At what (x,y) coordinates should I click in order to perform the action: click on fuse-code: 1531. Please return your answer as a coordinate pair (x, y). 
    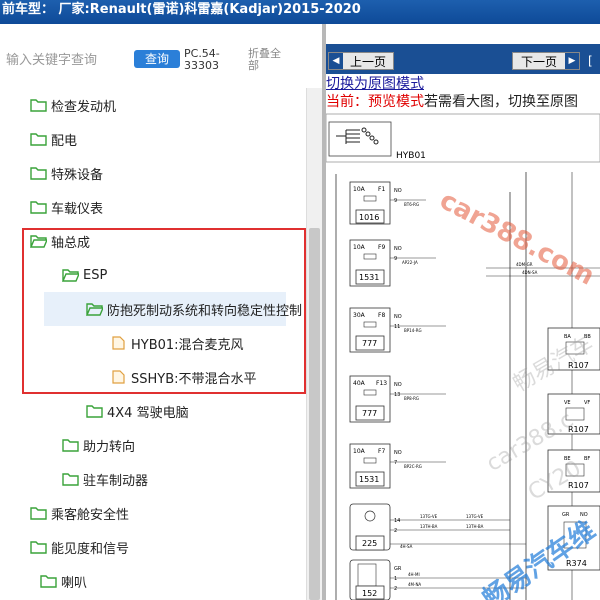
    Looking at the image, I should click on (369, 479).